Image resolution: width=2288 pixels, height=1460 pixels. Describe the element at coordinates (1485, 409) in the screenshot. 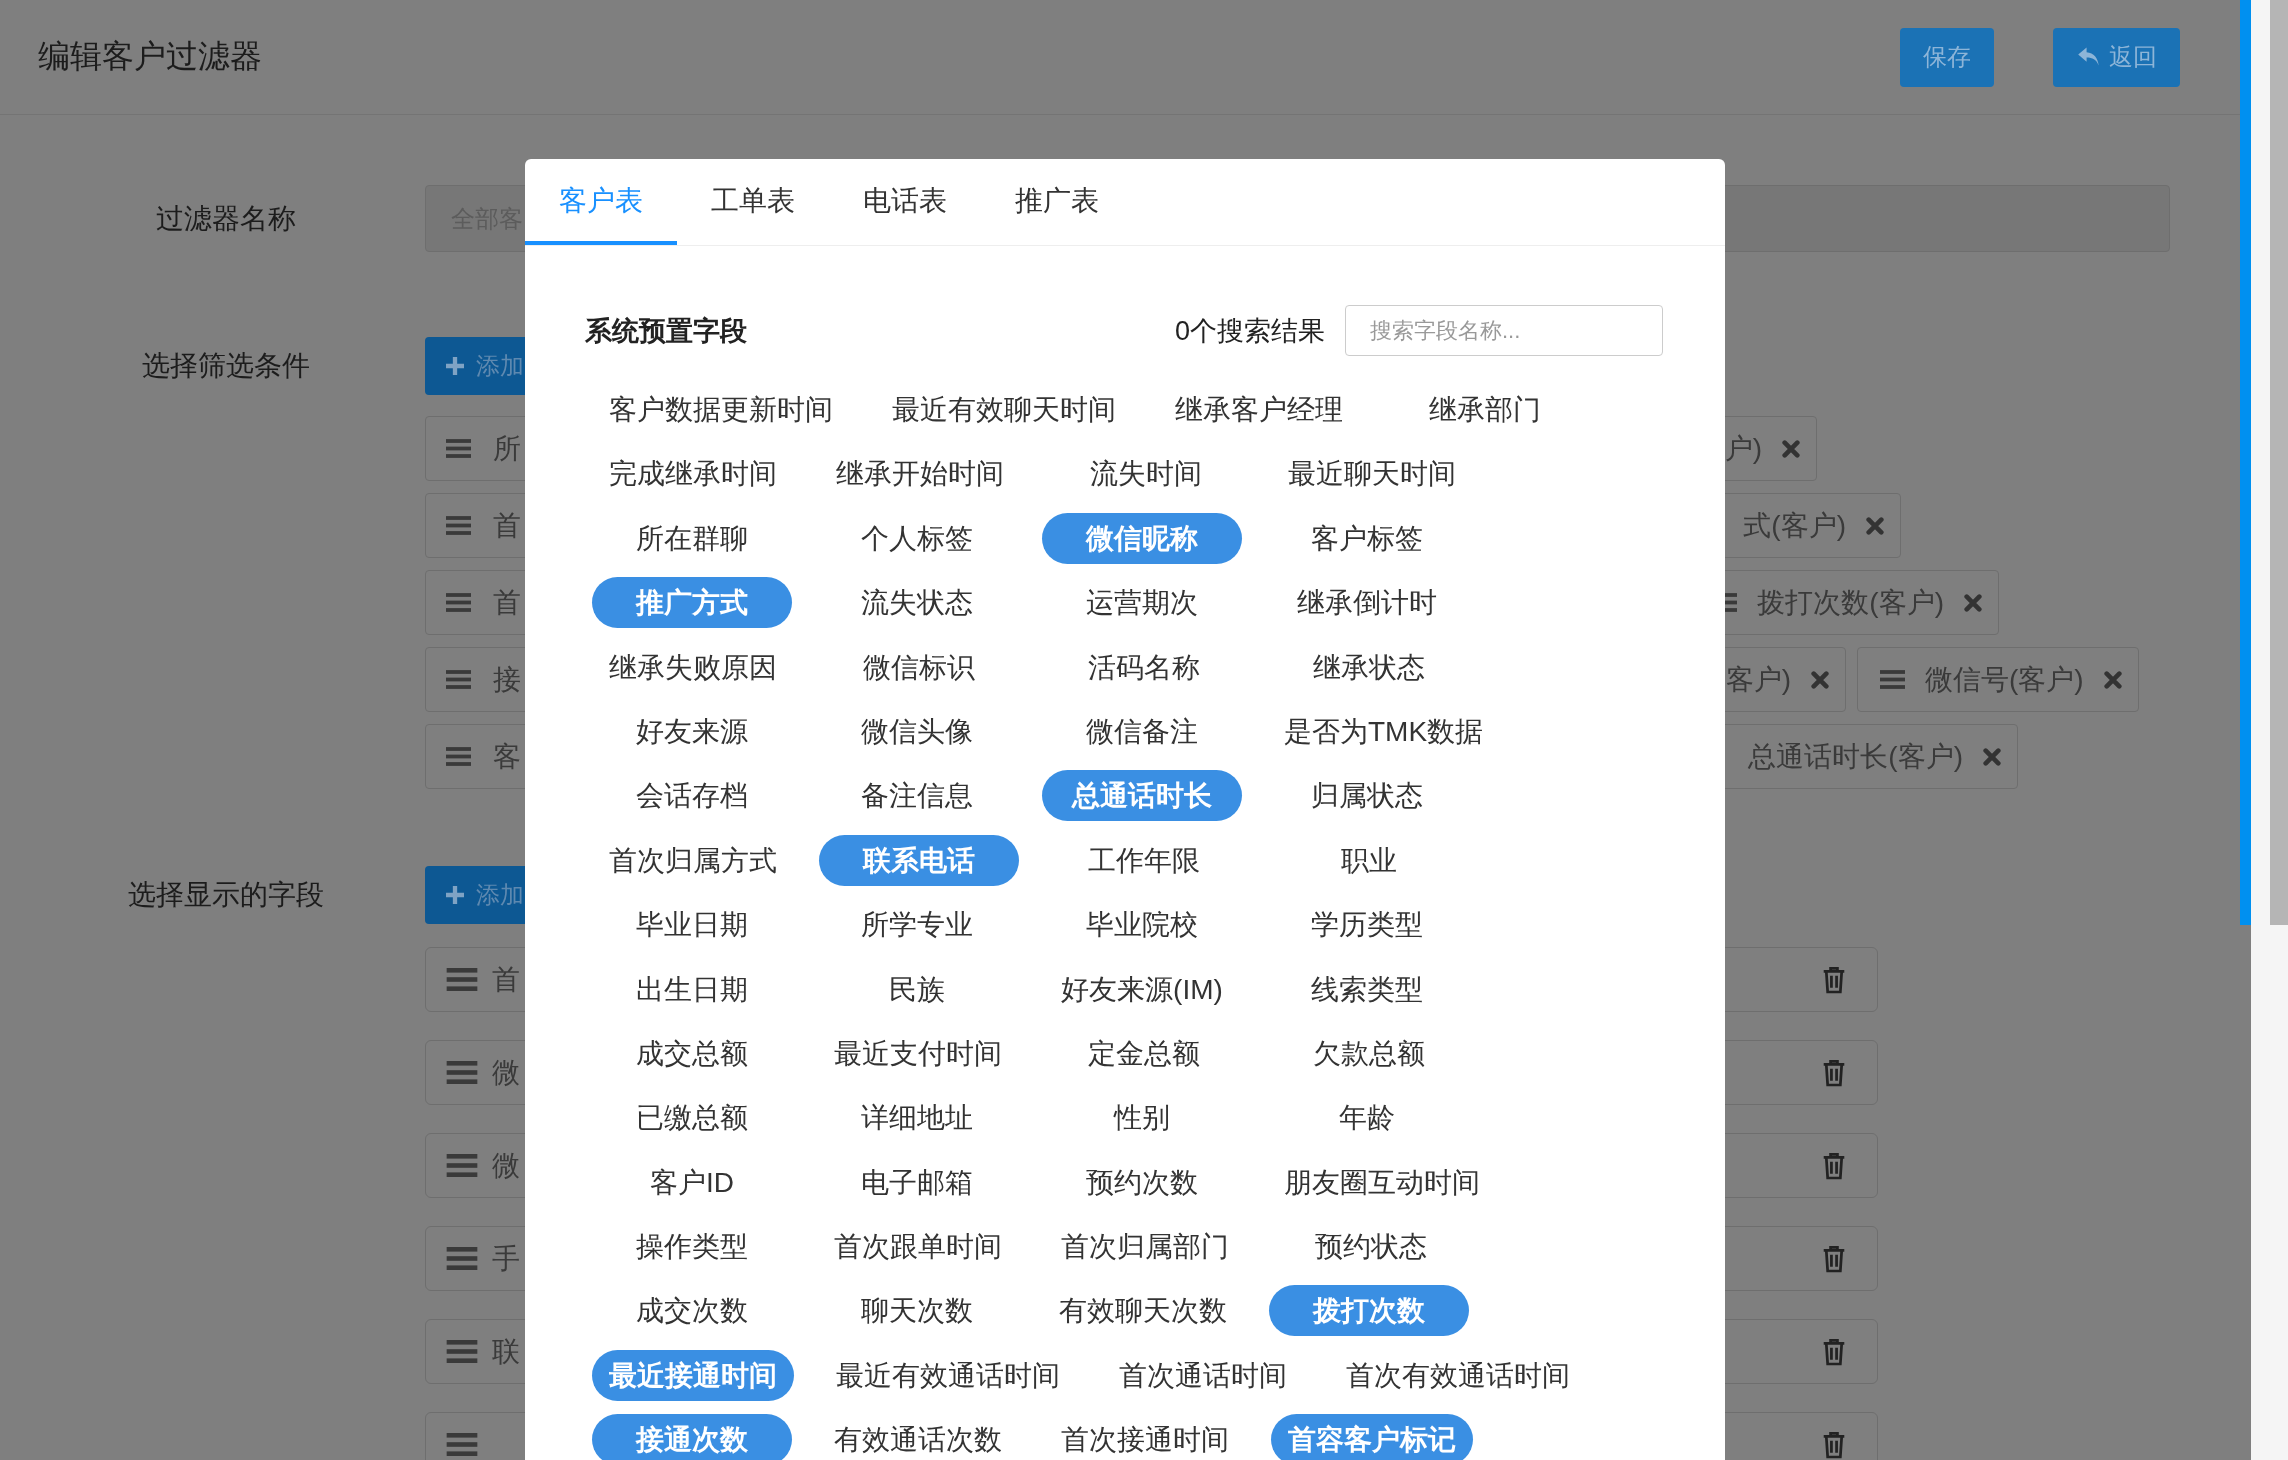

I see `field-option: 继承部门` at that location.